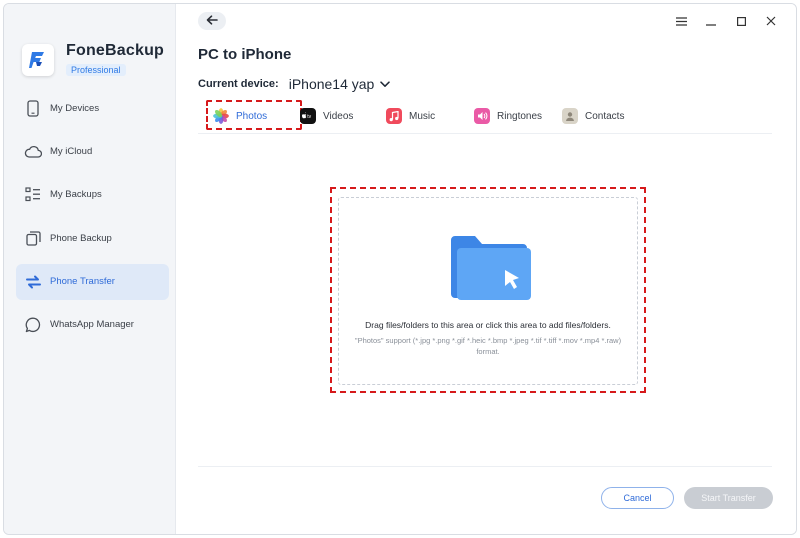 The width and height of the screenshot is (800, 538). I want to click on arrow-left-icon, so click(212, 21).